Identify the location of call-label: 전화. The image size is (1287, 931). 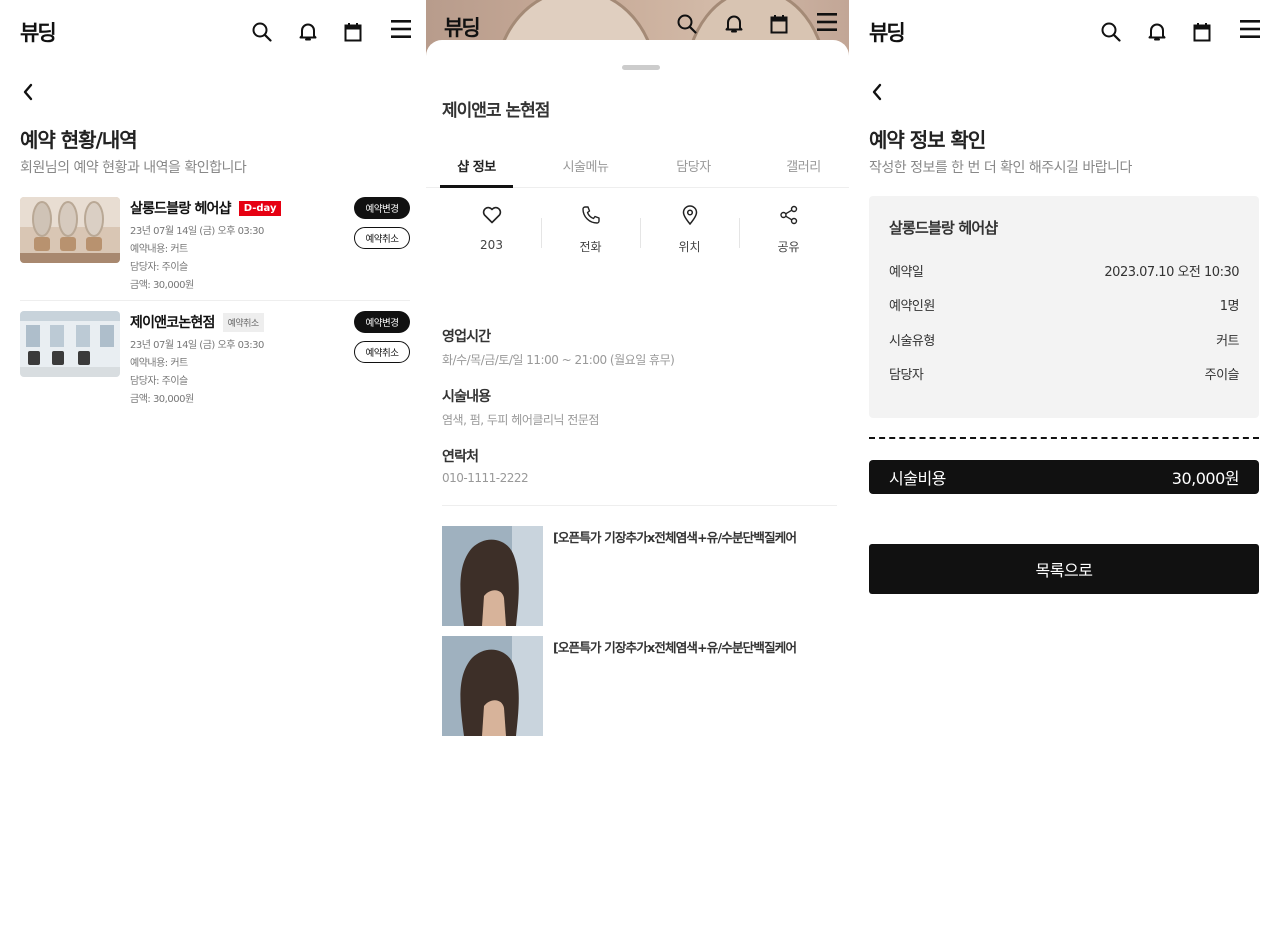
(590, 247).